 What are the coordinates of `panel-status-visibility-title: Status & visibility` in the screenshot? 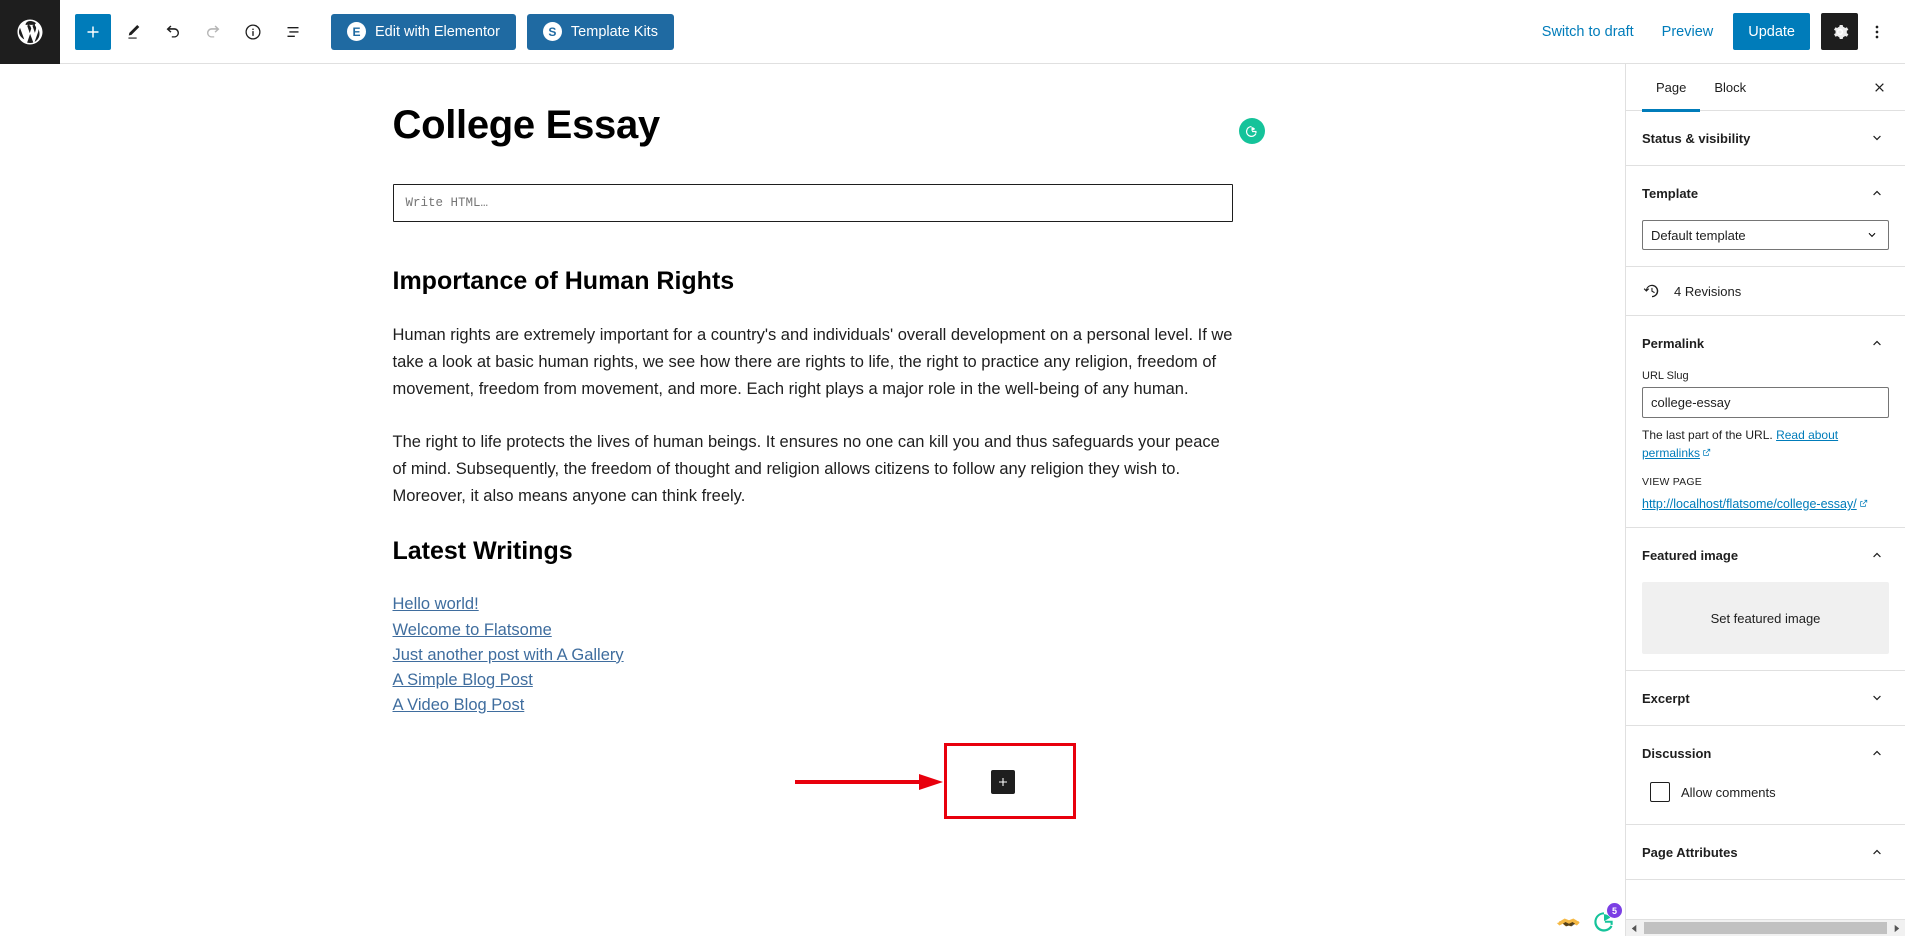 It's located at (1696, 138).